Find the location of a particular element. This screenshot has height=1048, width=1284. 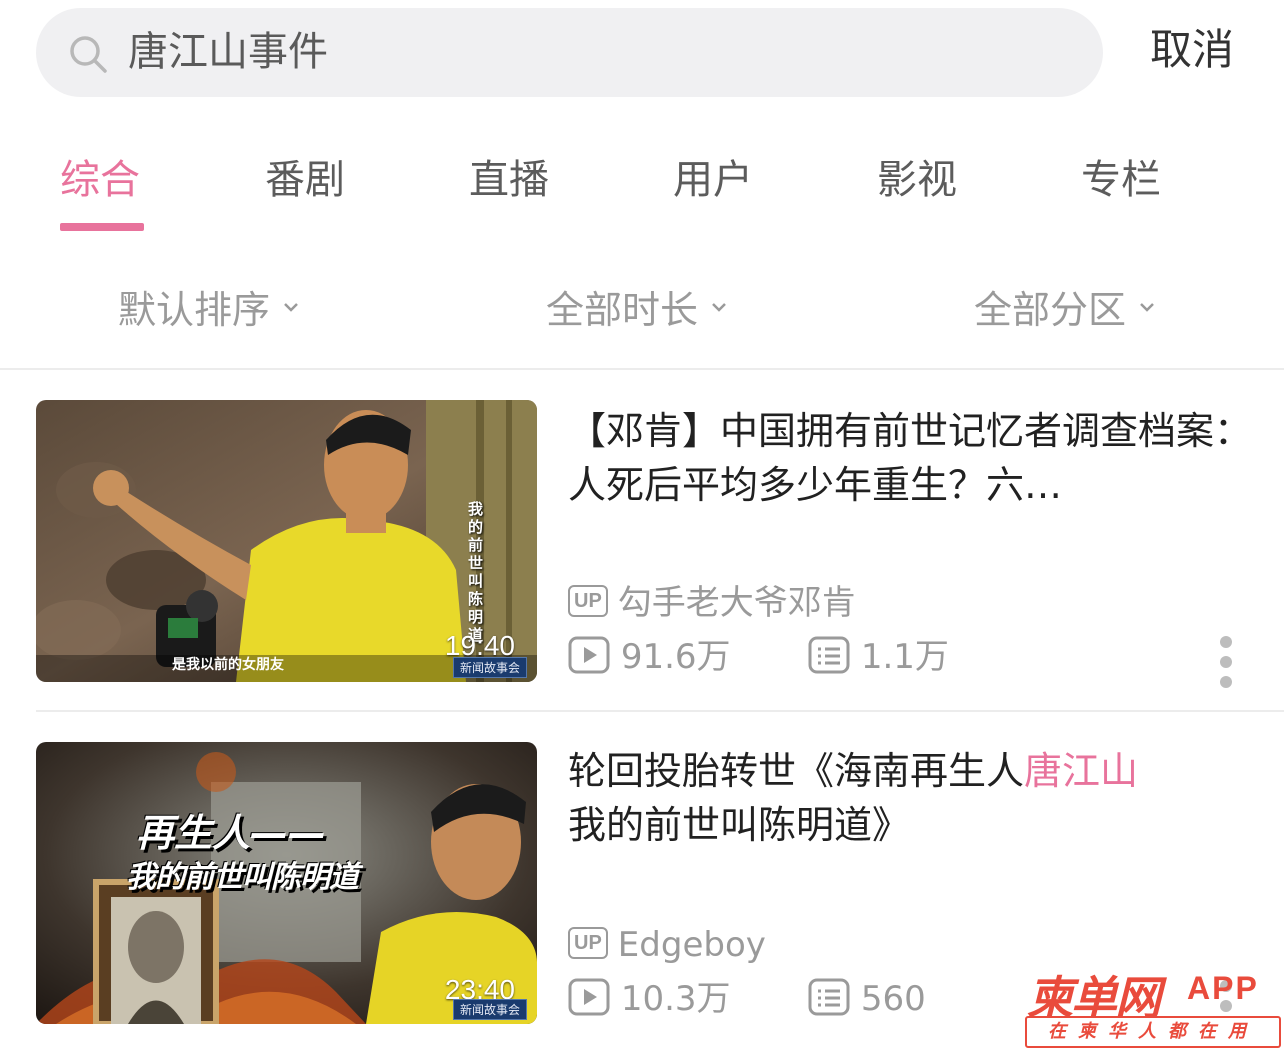

search-bar: 唐江山事件 is located at coordinates (569, 52).